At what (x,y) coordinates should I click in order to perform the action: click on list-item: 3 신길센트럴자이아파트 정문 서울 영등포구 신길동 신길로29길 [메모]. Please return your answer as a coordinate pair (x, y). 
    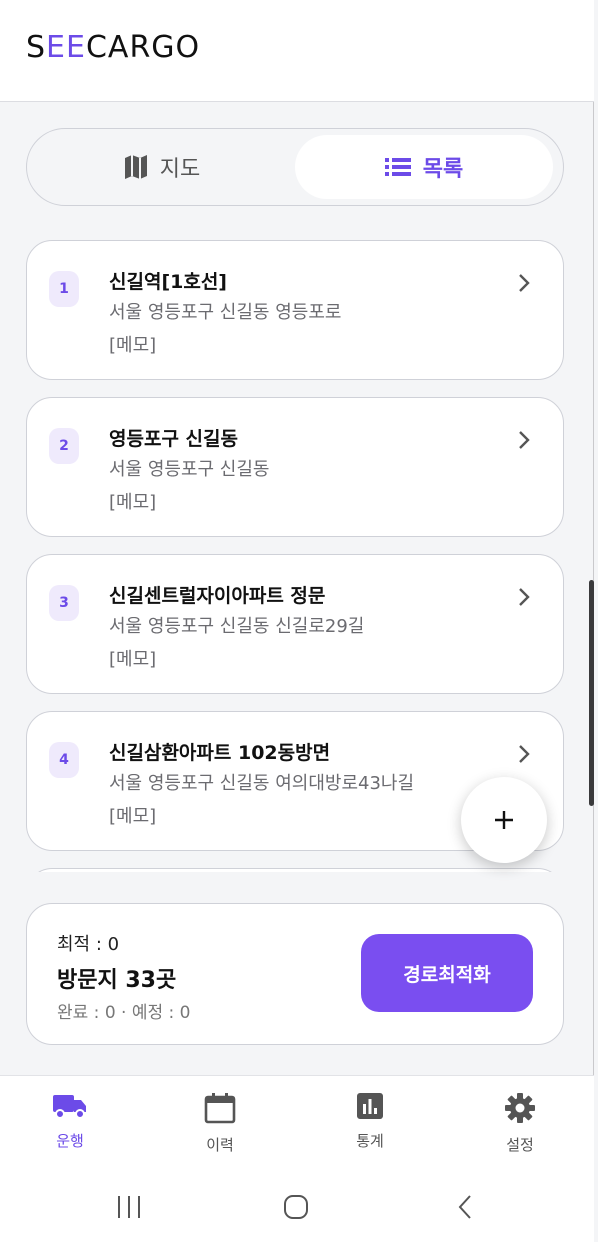
    Looking at the image, I should click on (295, 624).